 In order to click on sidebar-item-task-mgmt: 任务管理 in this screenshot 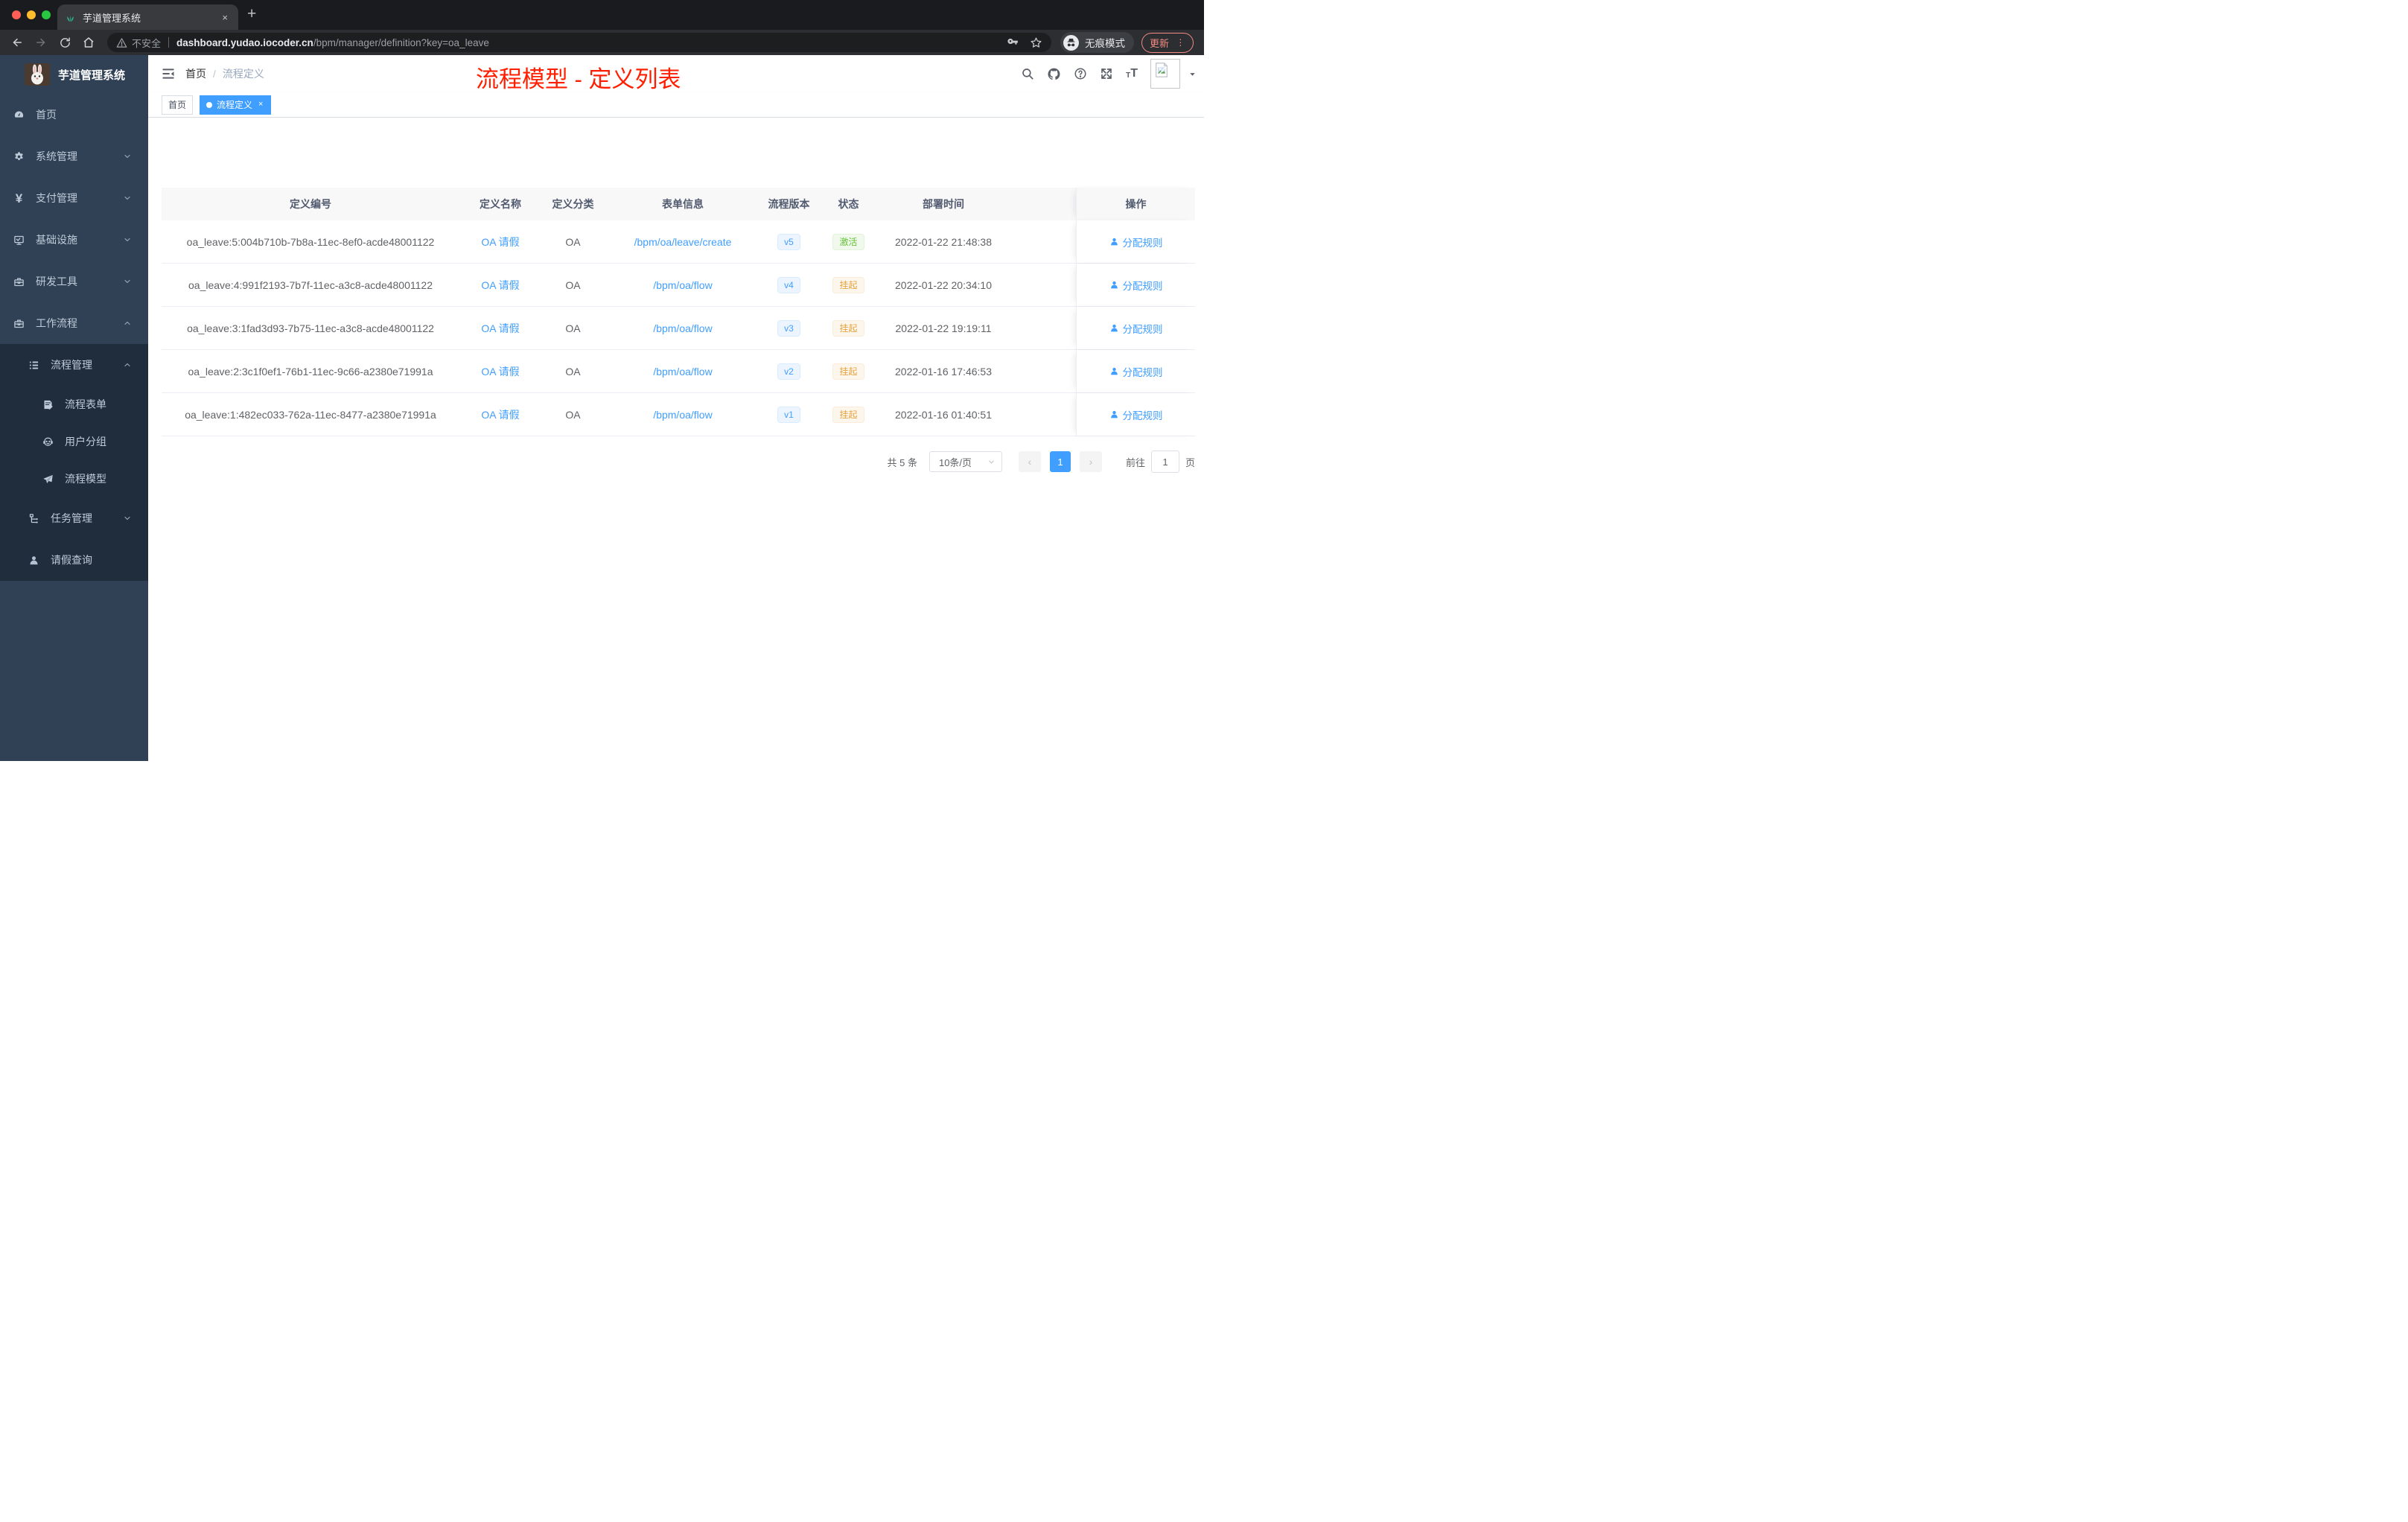, I will do `click(74, 518)`.